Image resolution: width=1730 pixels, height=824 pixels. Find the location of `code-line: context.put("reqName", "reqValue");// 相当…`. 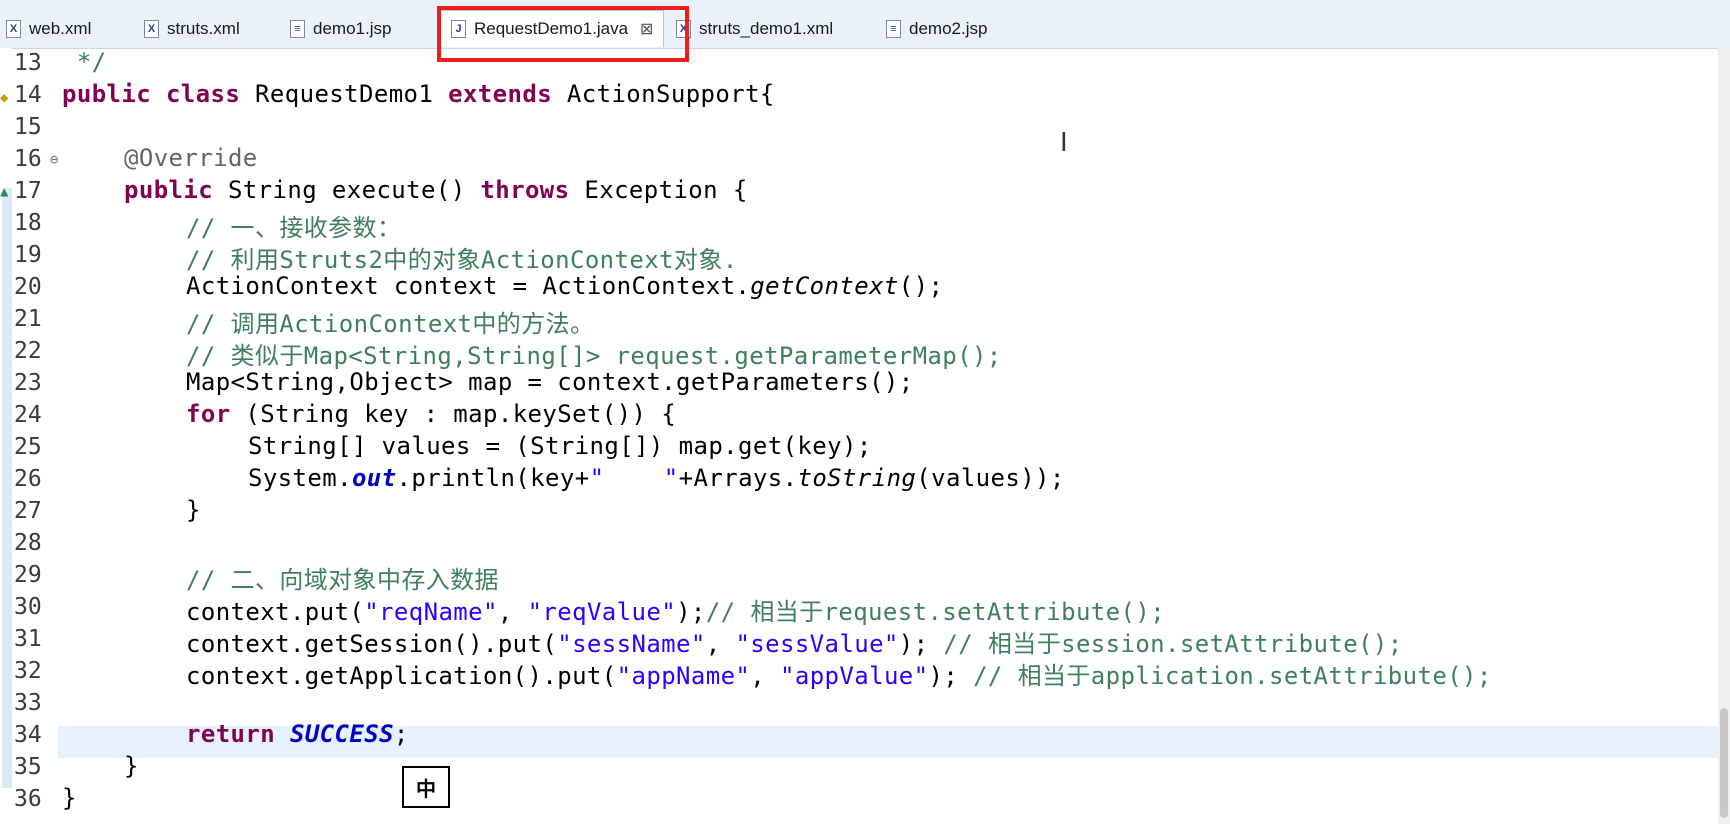

code-line: context.put("reqName", "reqValue");// 相当… is located at coordinates (676, 612).